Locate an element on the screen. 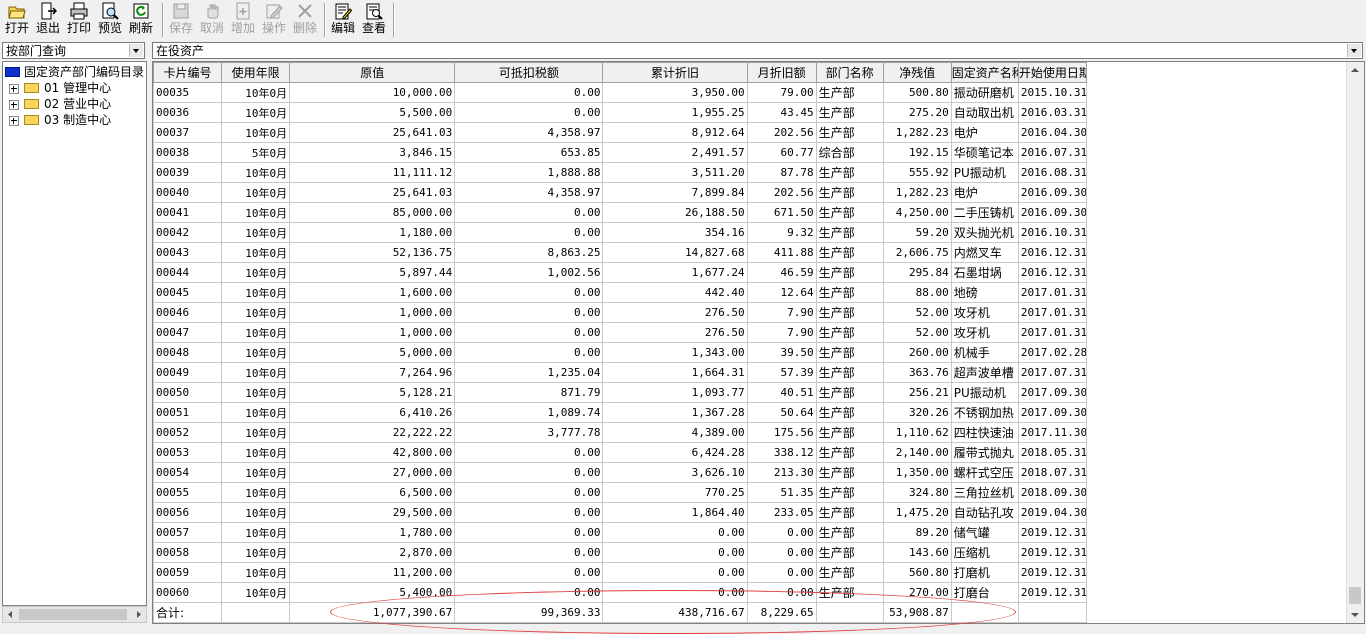 Image resolution: width=1366 pixels, height=634 pixels. table-cell: 2017.09.30 is located at coordinates (1052, 412).